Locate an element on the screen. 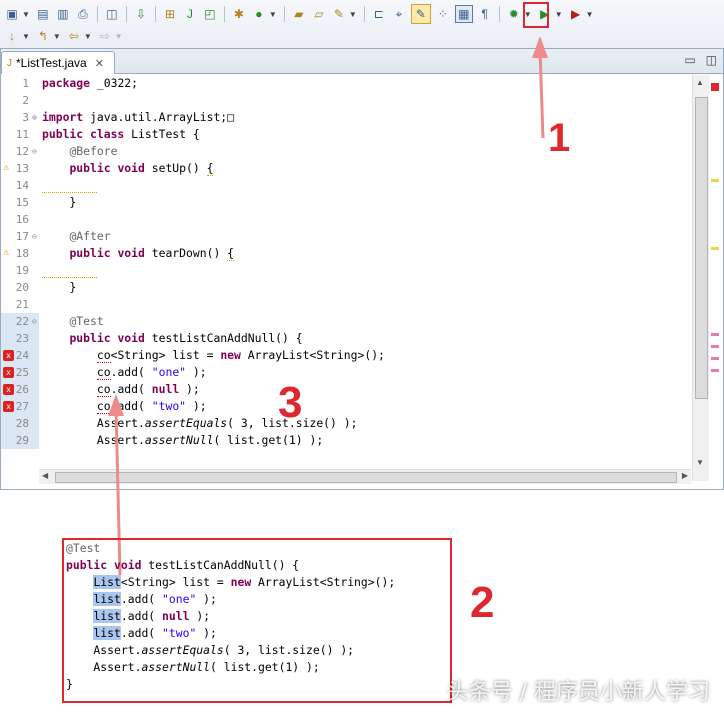  snippet-line: list.add( "two" ); is located at coordinates (141, 633).